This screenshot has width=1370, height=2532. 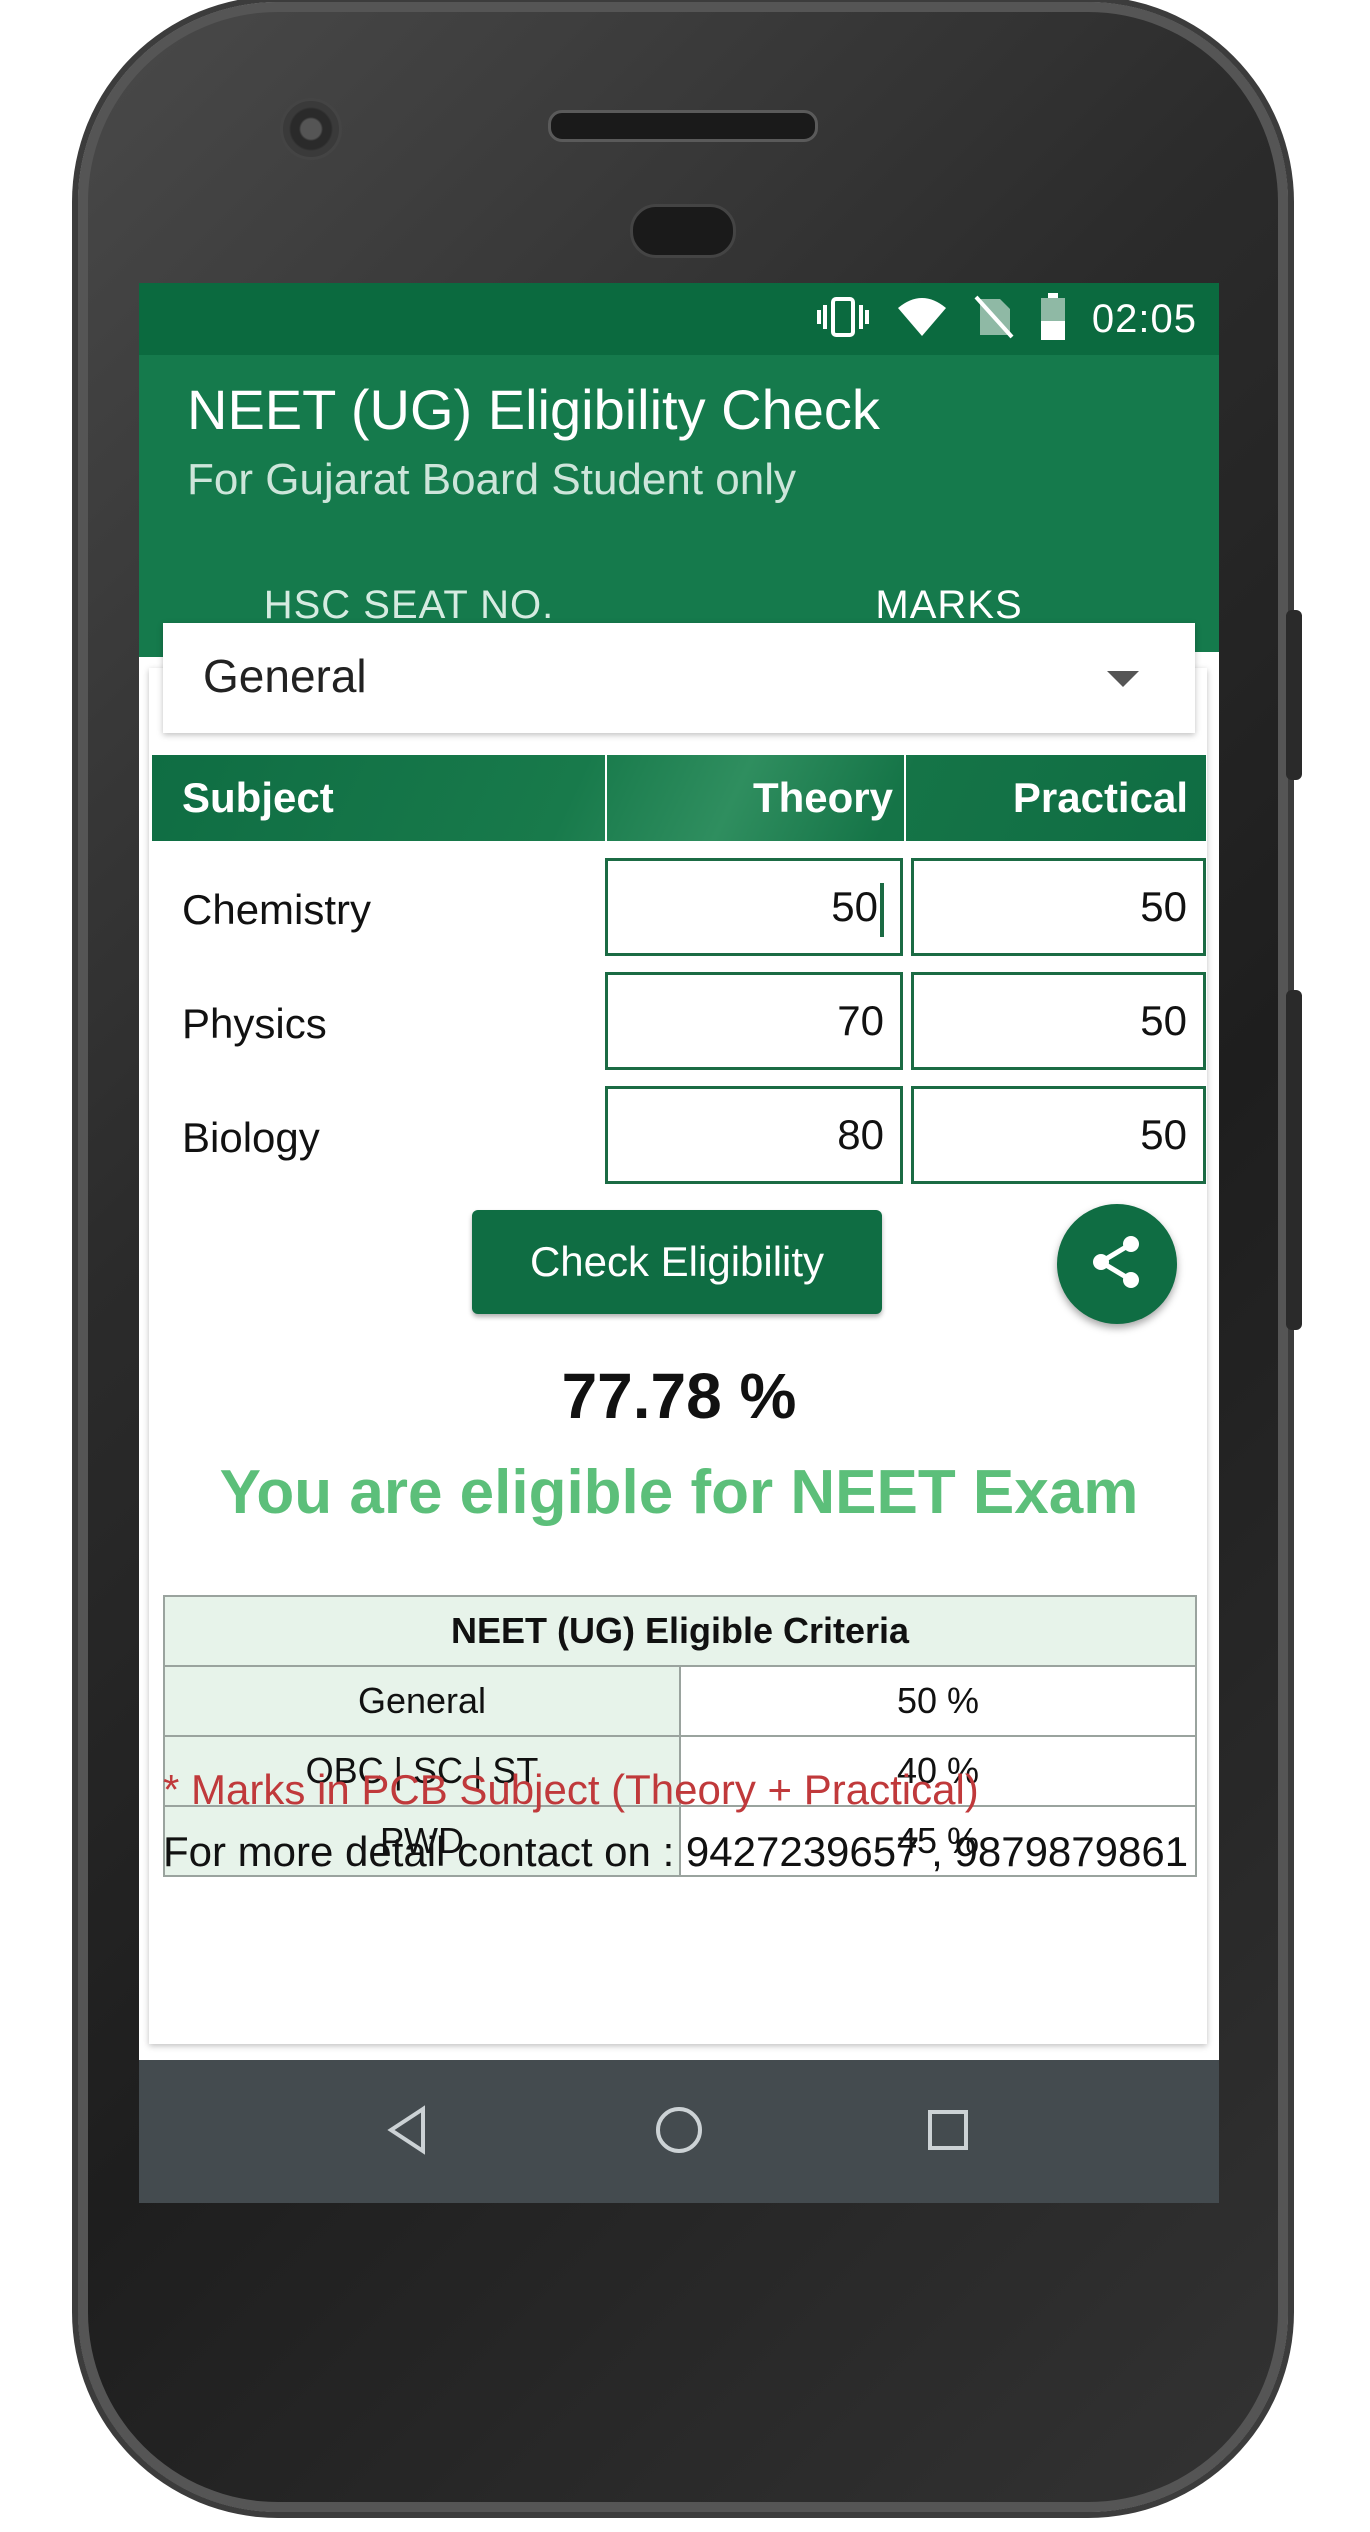 I want to click on biology-theory-input: 80, so click(x=754, y=1135).